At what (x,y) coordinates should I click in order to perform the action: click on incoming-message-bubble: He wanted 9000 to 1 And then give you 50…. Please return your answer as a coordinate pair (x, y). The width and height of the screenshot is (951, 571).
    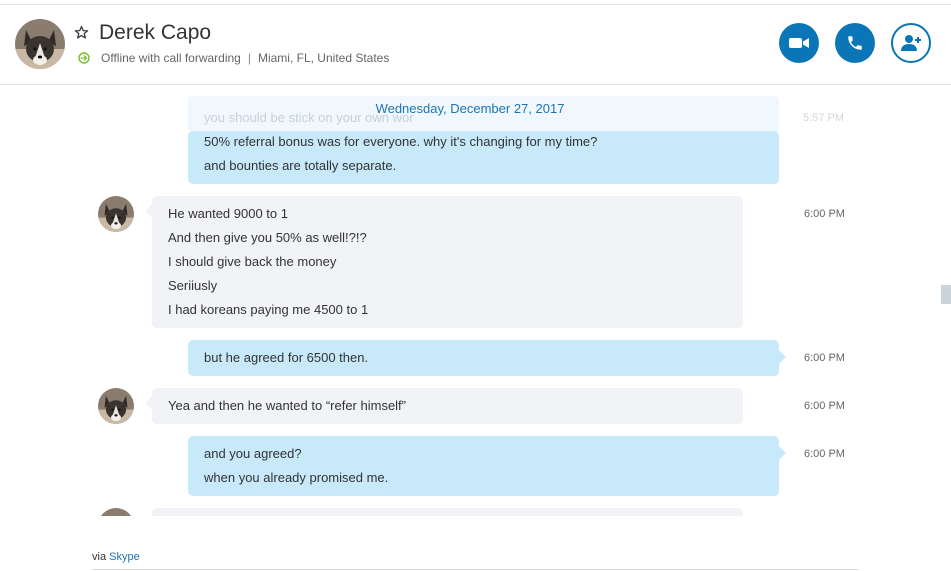
    Looking at the image, I should click on (447, 262).